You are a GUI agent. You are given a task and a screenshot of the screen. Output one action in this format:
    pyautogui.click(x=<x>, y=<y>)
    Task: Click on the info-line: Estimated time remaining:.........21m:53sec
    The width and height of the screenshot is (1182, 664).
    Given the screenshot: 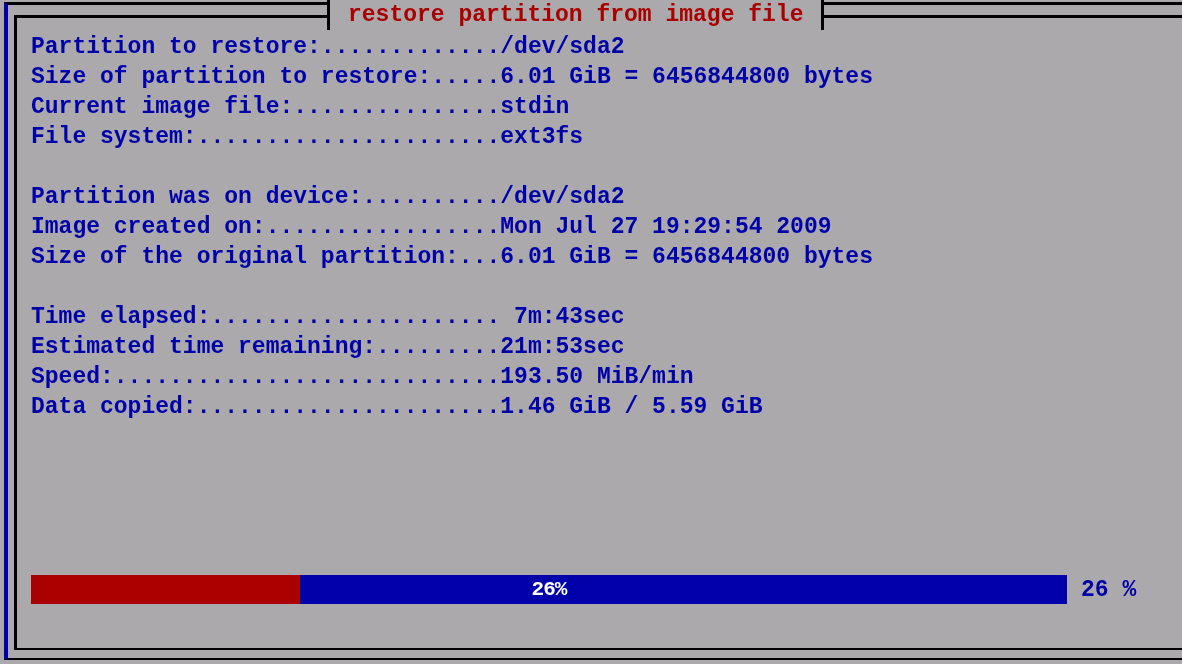 What is the action you would take?
    pyautogui.click(x=328, y=347)
    